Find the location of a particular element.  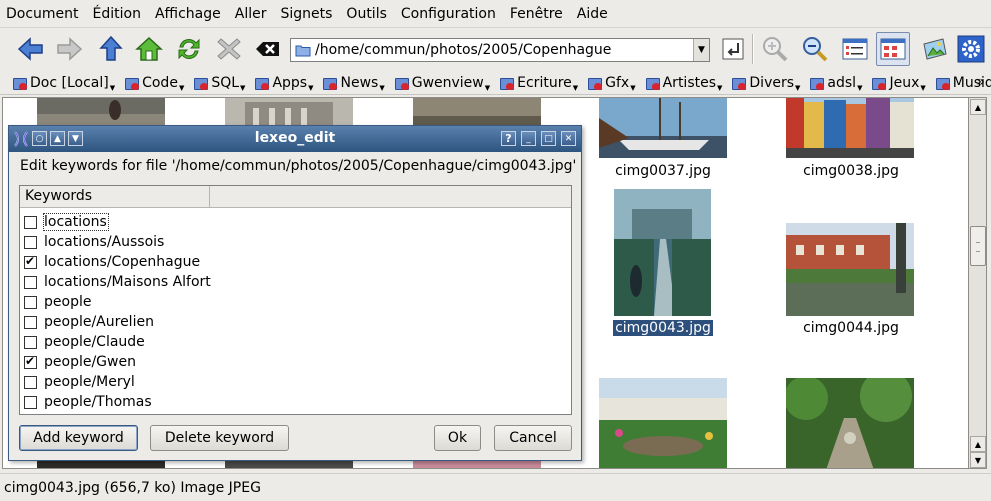

go-button is located at coordinates (733, 49).